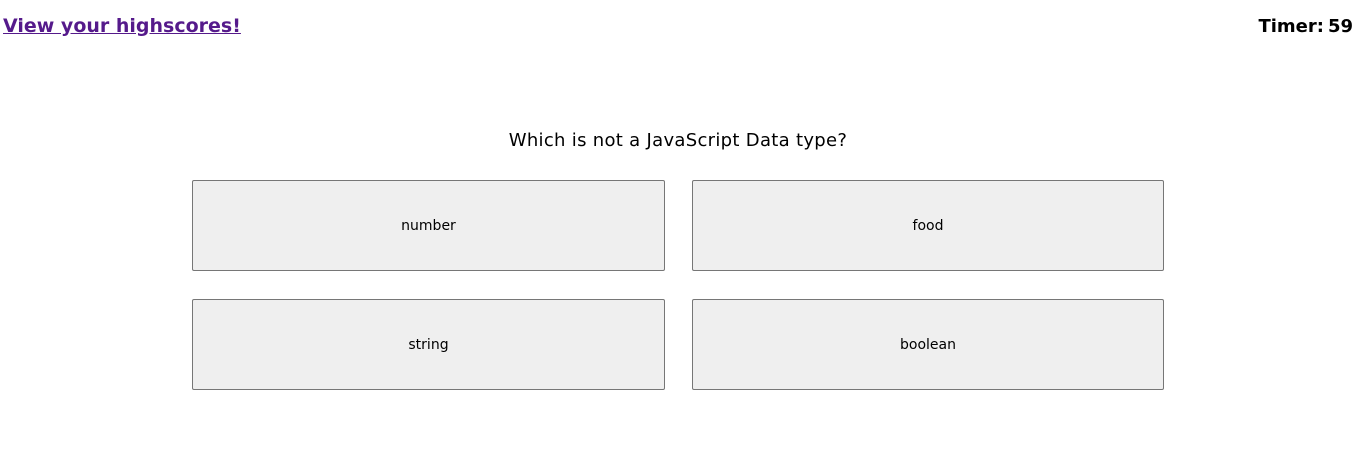 This screenshot has height=471, width=1361. I want to click on question-text: Which is not a JavaScript Data type?, so click(678, 140).